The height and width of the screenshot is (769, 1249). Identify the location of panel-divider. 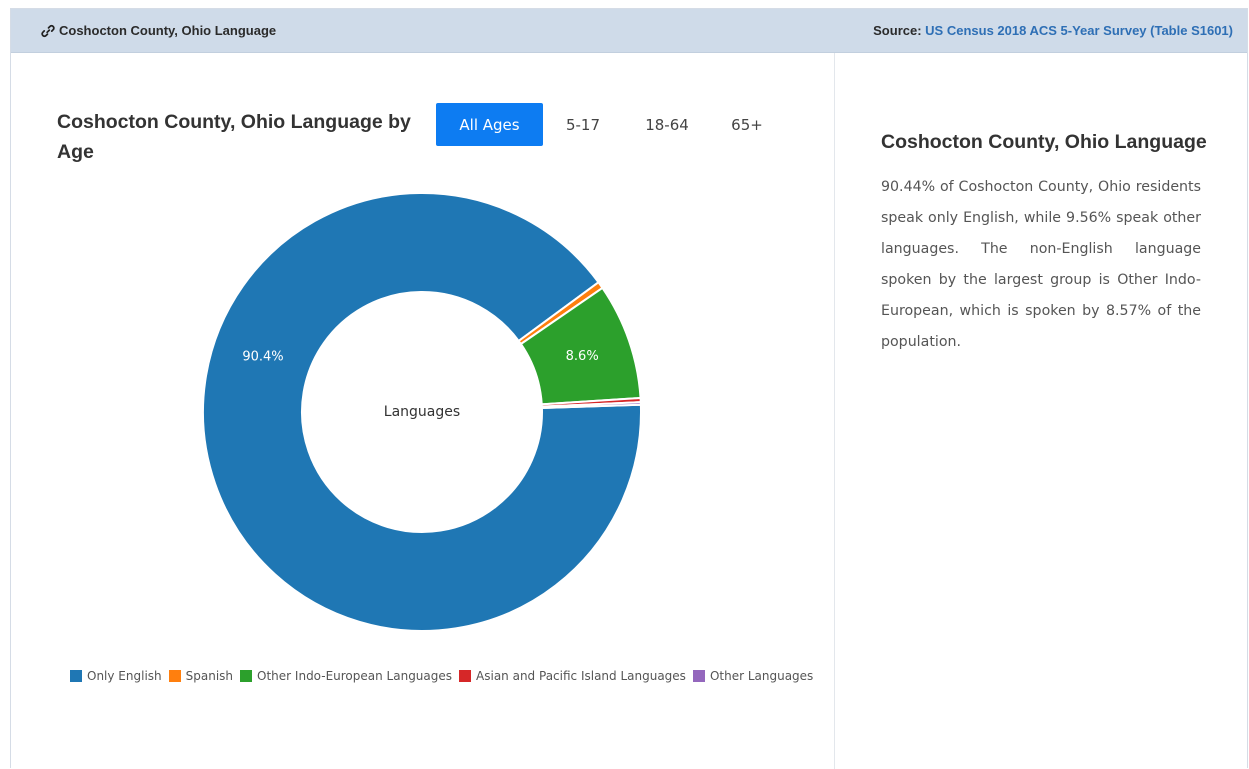
(834, 411).